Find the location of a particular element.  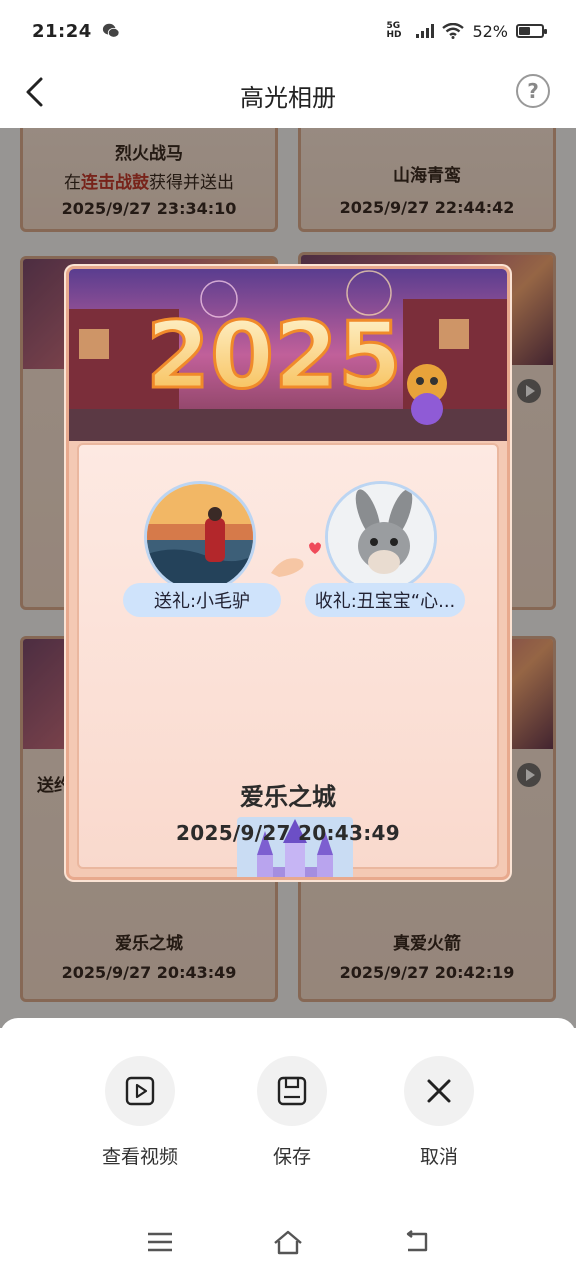

gift-name: 爱乐之城 is located at coordinates (288, 797).